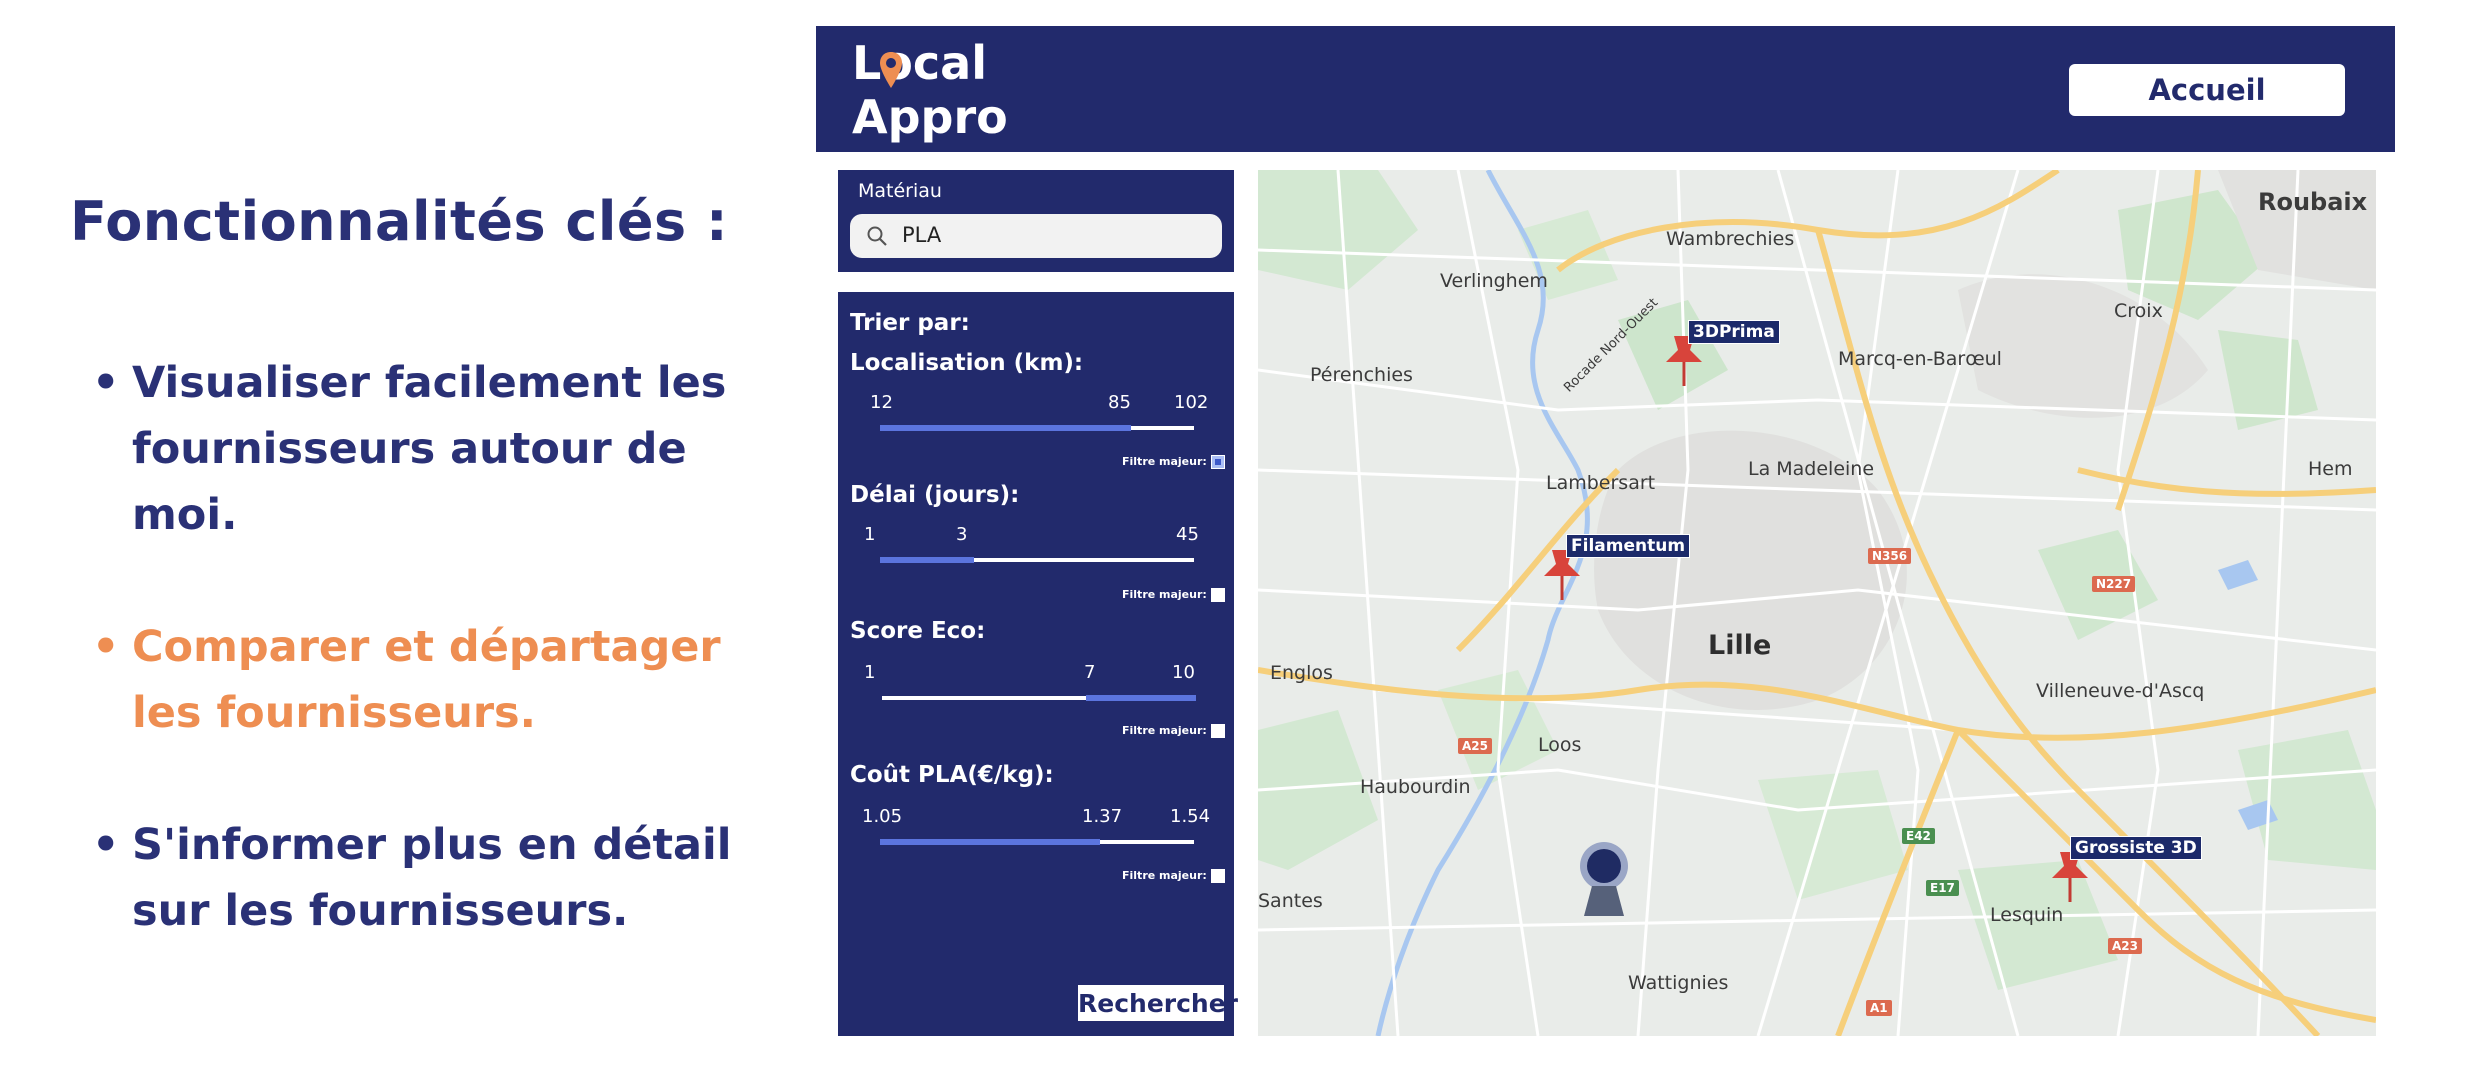 The image size is (2478, 1072). I want to click on home-button: Accueil, so click(2207, 90).